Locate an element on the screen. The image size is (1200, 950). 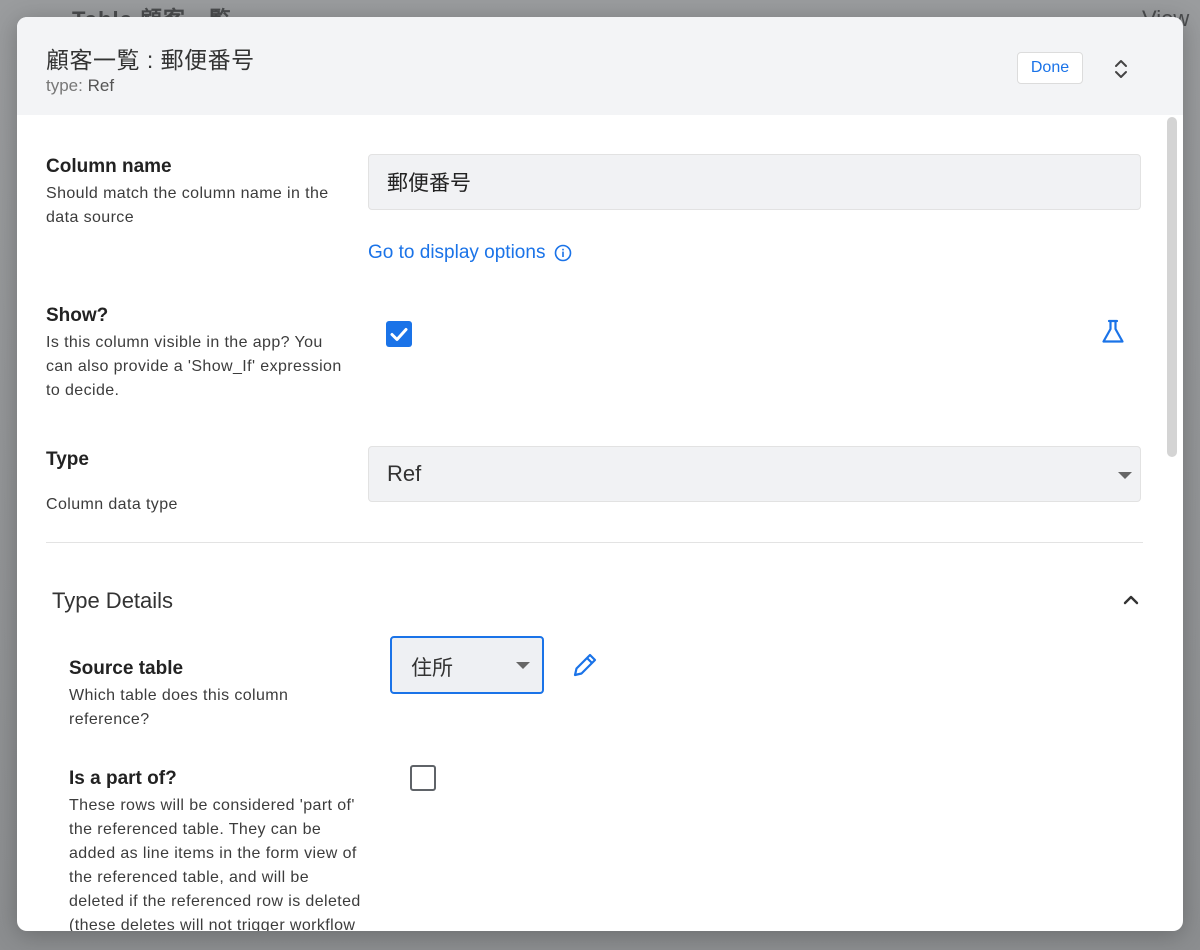
display-options-link-text: Go to display options is located at coordinates (457, 252).